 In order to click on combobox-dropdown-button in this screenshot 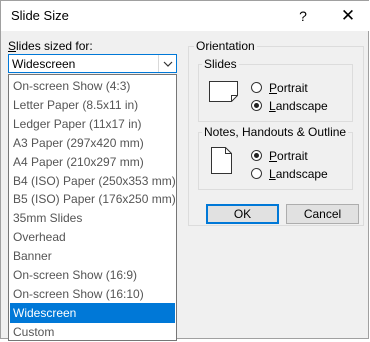, I will do `click(167, 63)`.